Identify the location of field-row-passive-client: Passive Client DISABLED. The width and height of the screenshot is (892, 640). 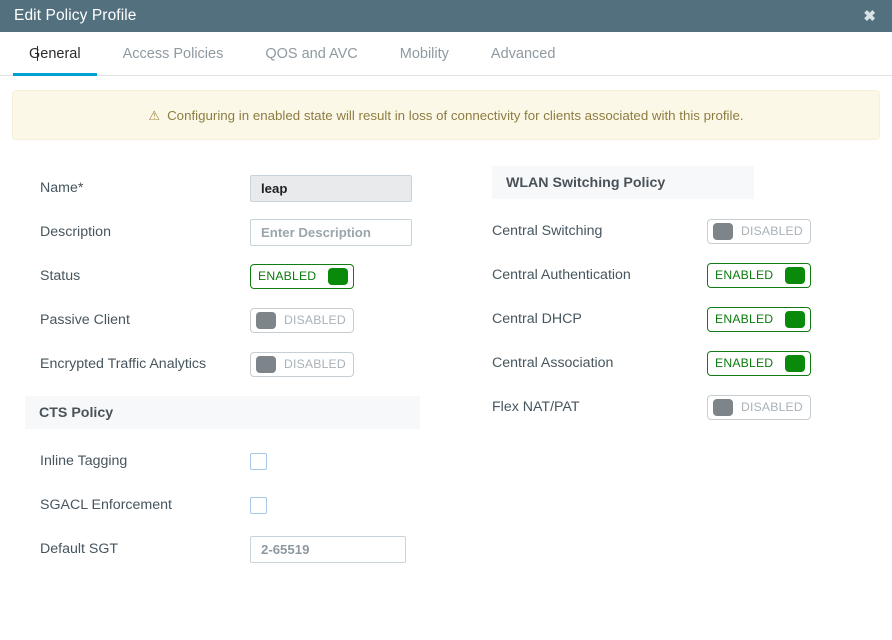
(255, 320).